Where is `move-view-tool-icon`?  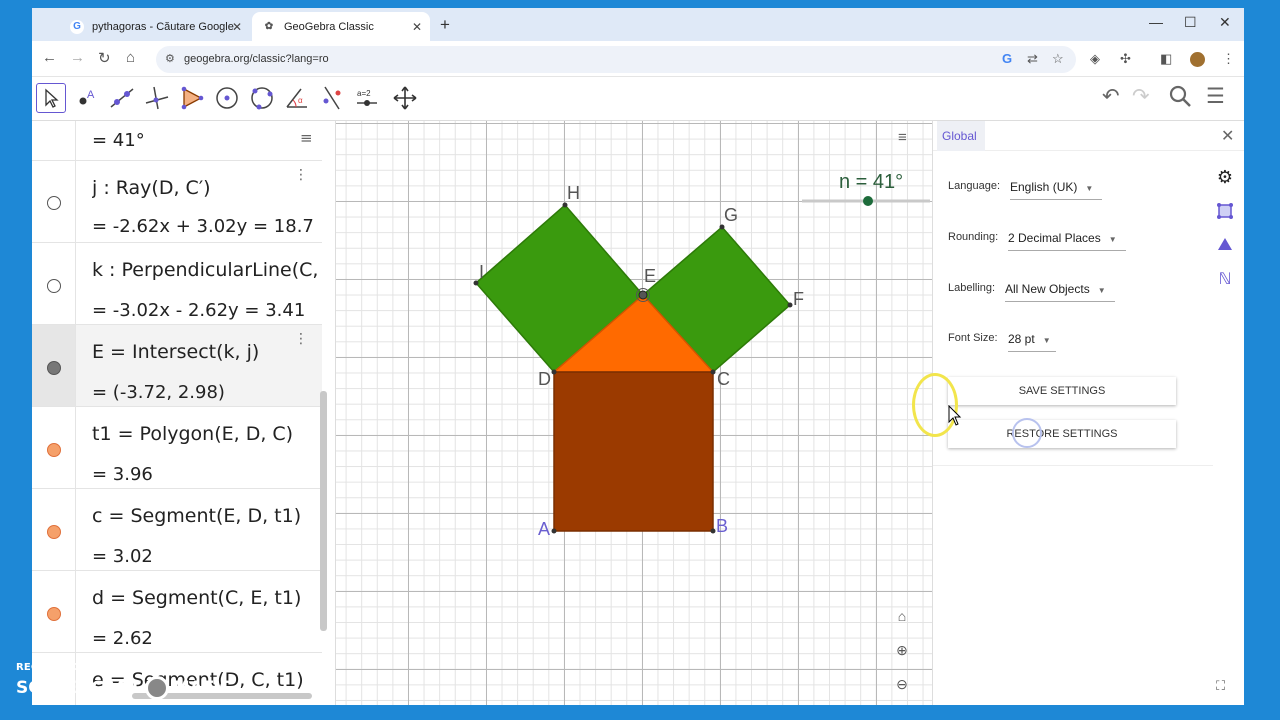
move-view-tool-icon is located at coordinates (405, 98).